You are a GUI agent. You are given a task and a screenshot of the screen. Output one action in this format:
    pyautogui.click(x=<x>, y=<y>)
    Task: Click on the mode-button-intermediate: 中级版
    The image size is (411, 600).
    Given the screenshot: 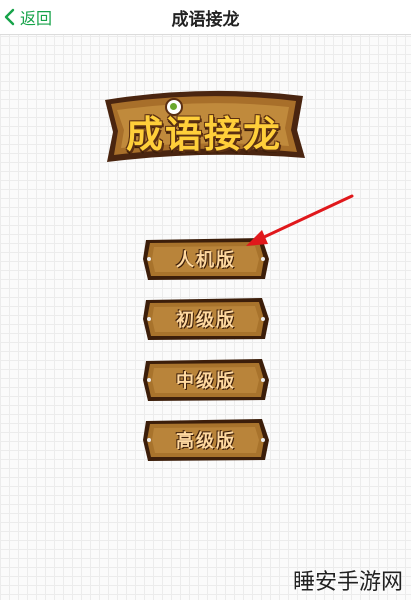 What is the action you would take?
    pyautogui.click(x=206, y=380)
    